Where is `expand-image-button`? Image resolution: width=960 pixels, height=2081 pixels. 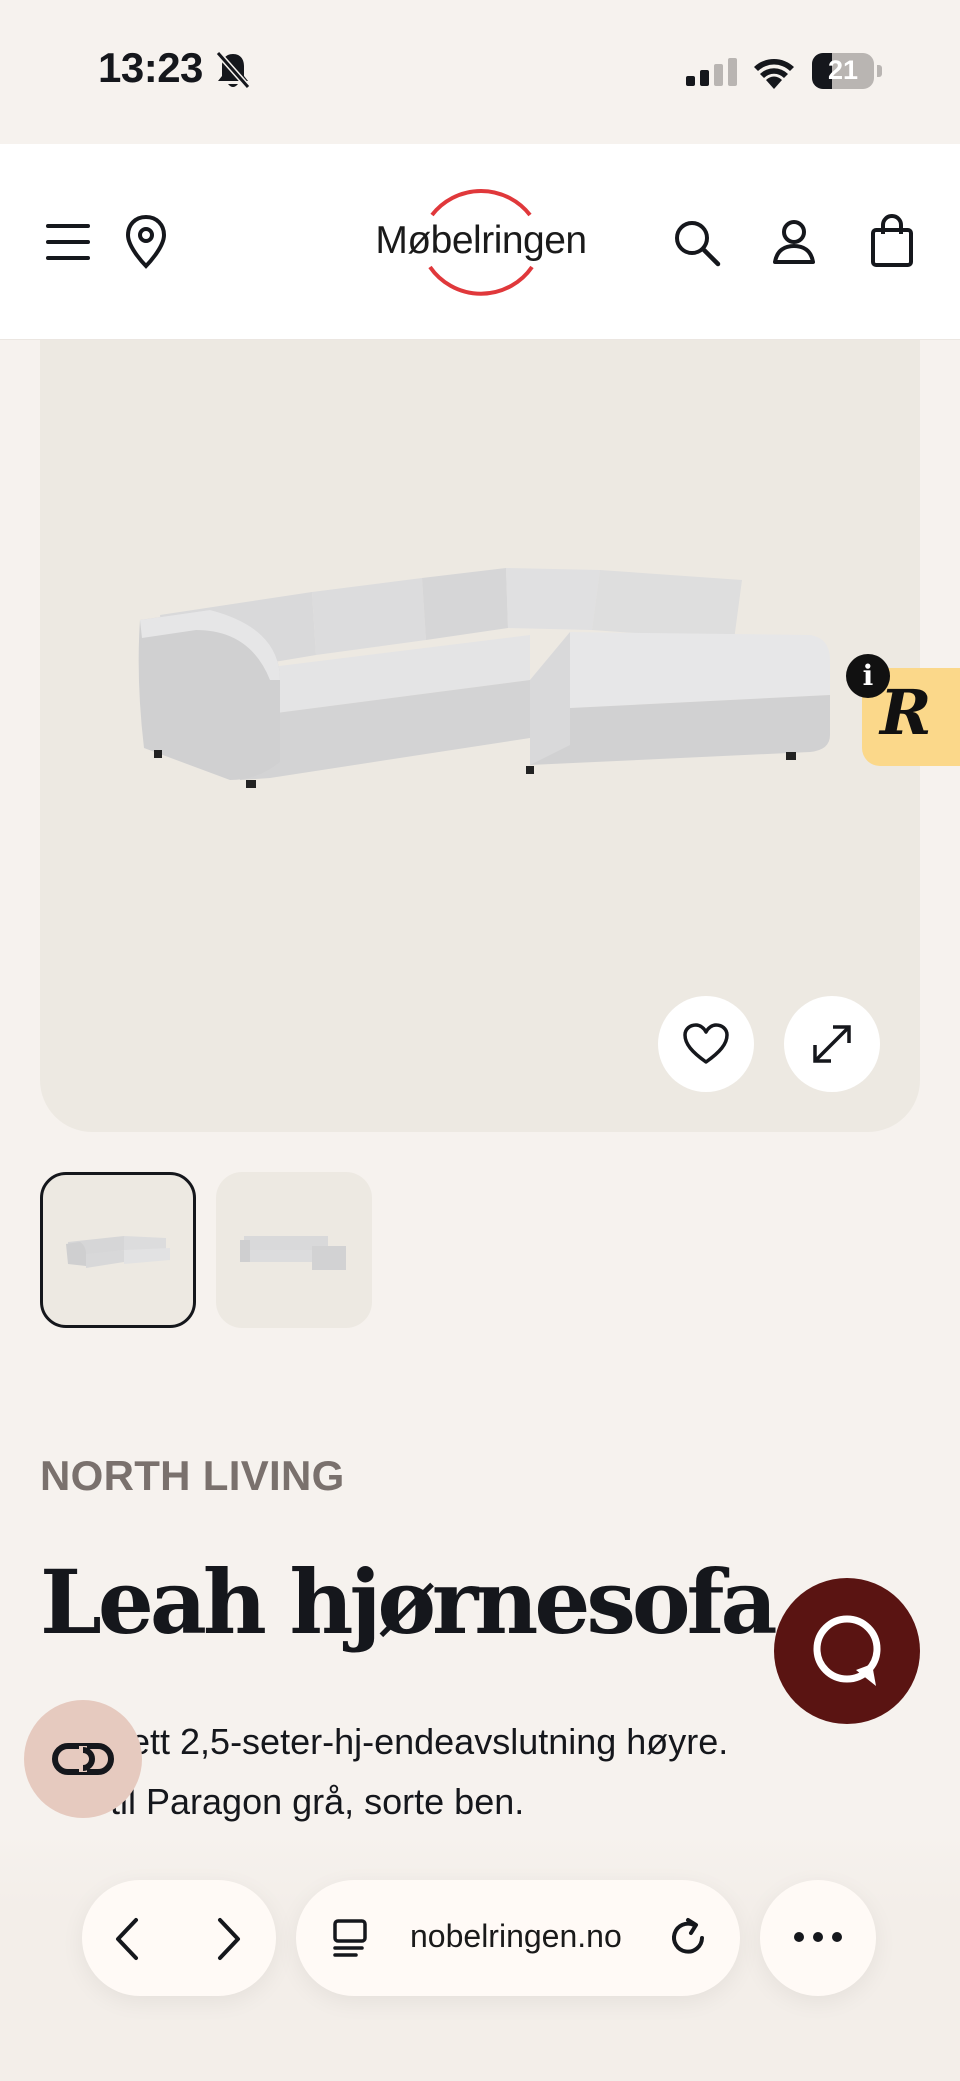
expand-image-button is located at coordinates (832, 1044).